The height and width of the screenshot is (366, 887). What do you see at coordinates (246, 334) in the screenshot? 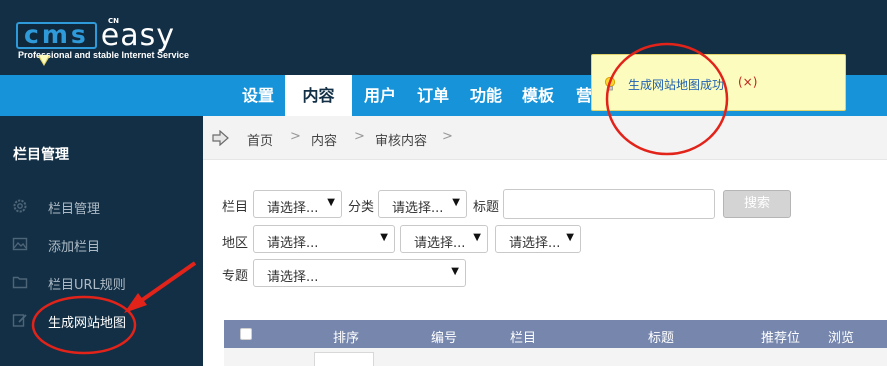
I see `select-all-checkbox` at bounding box center [246, 334].